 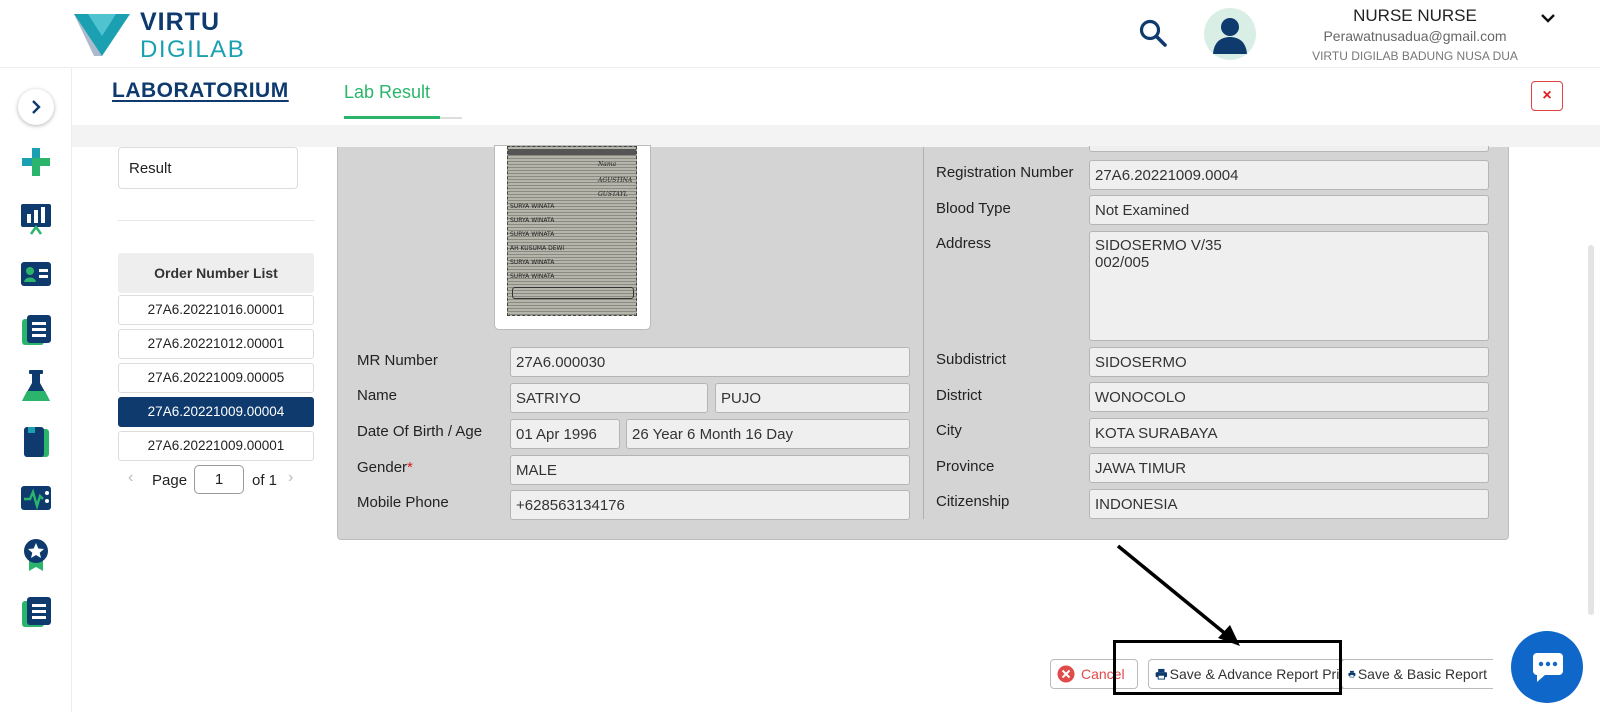 I want to click on chevron-right-icon, so click(x=36, y=107).